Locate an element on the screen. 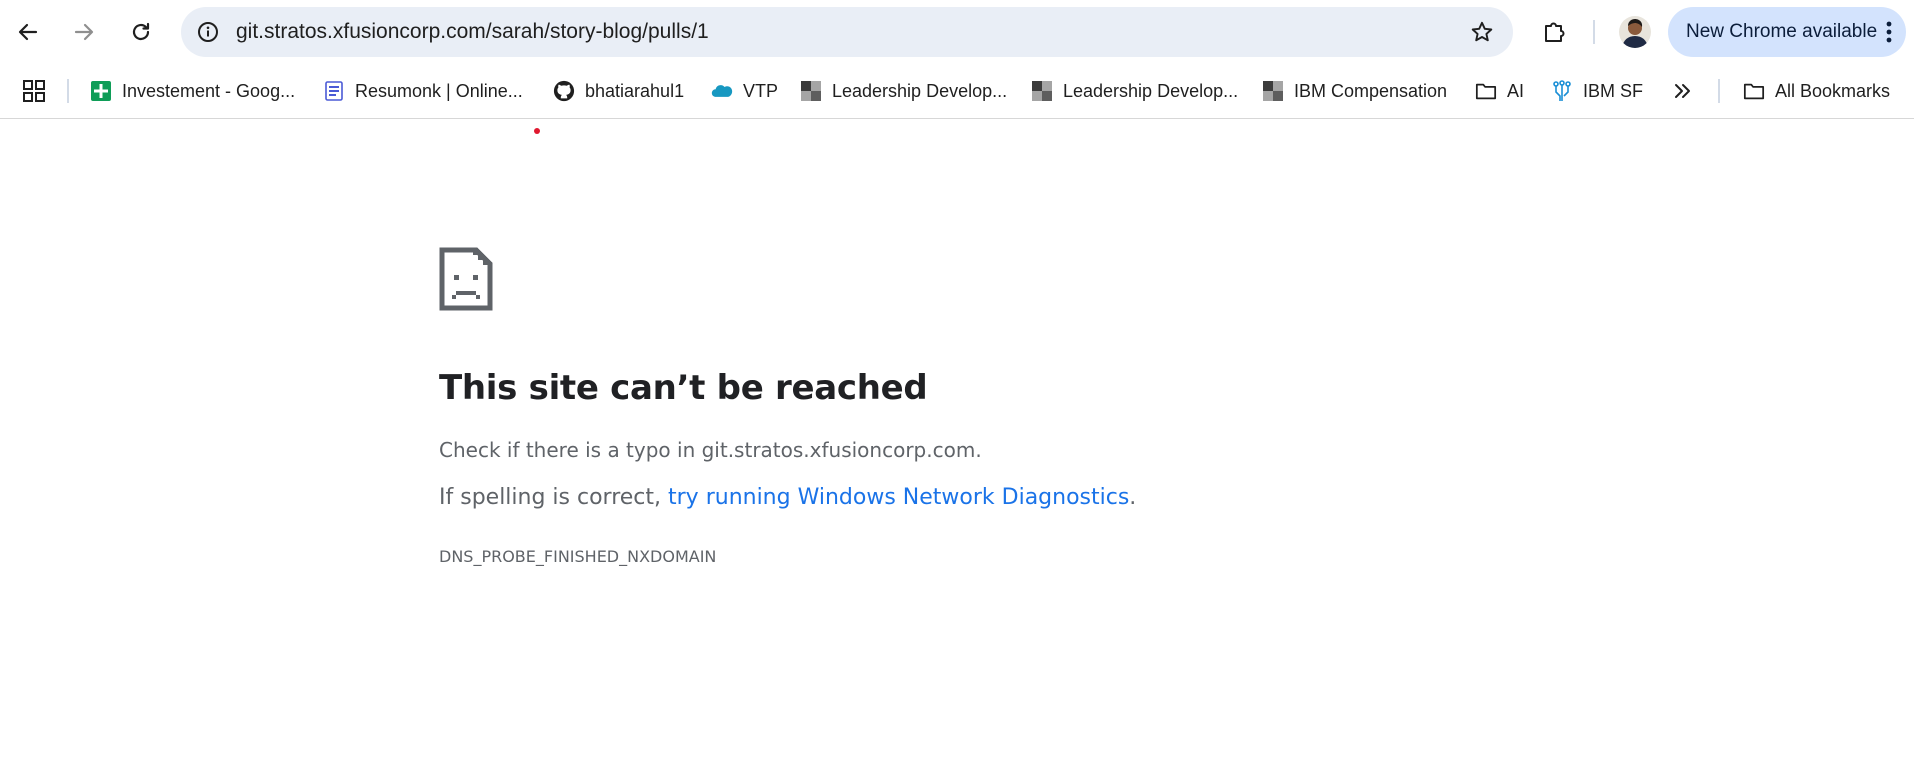  sad-page-icon is located at coordinates (466, 279).